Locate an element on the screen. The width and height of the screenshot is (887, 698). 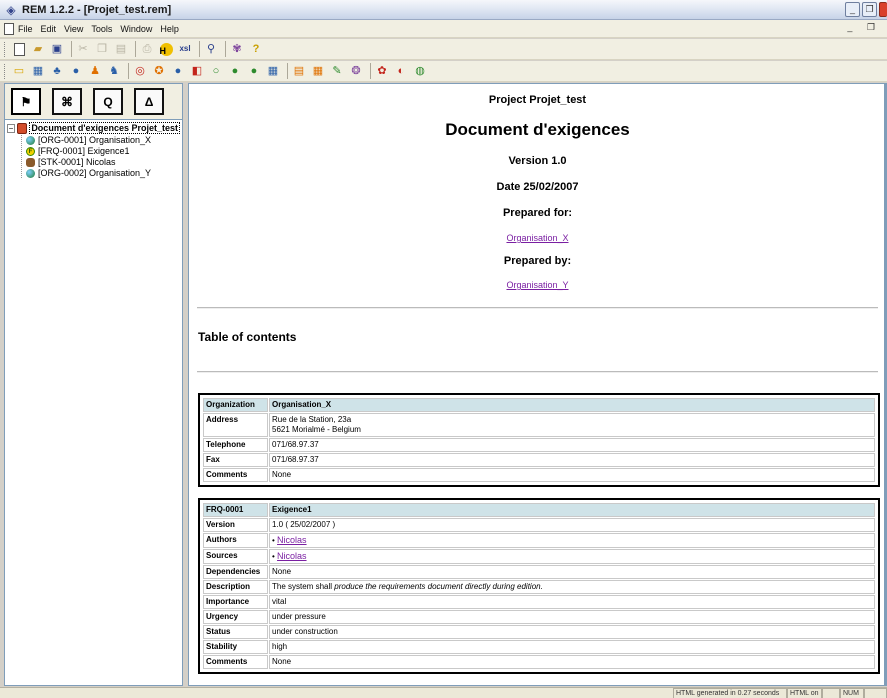
collapse-expander-icon: − is located at coordinates (11, 128).